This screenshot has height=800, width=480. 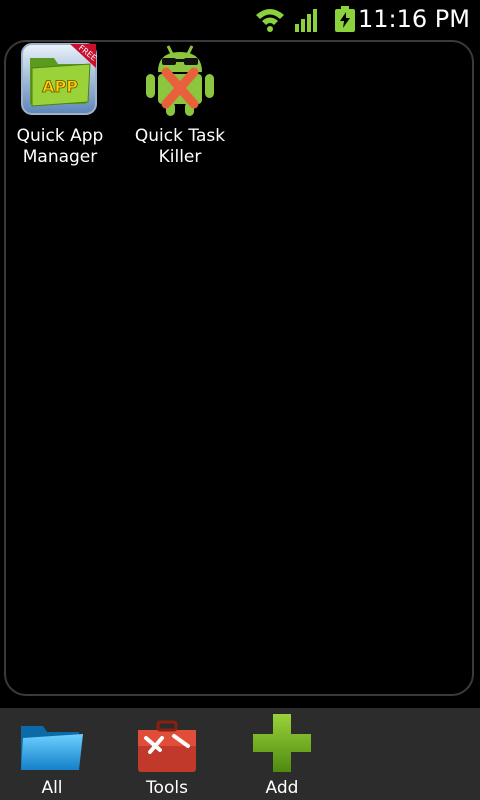 I want to click on plus-icon, so click(x=282, y=743).